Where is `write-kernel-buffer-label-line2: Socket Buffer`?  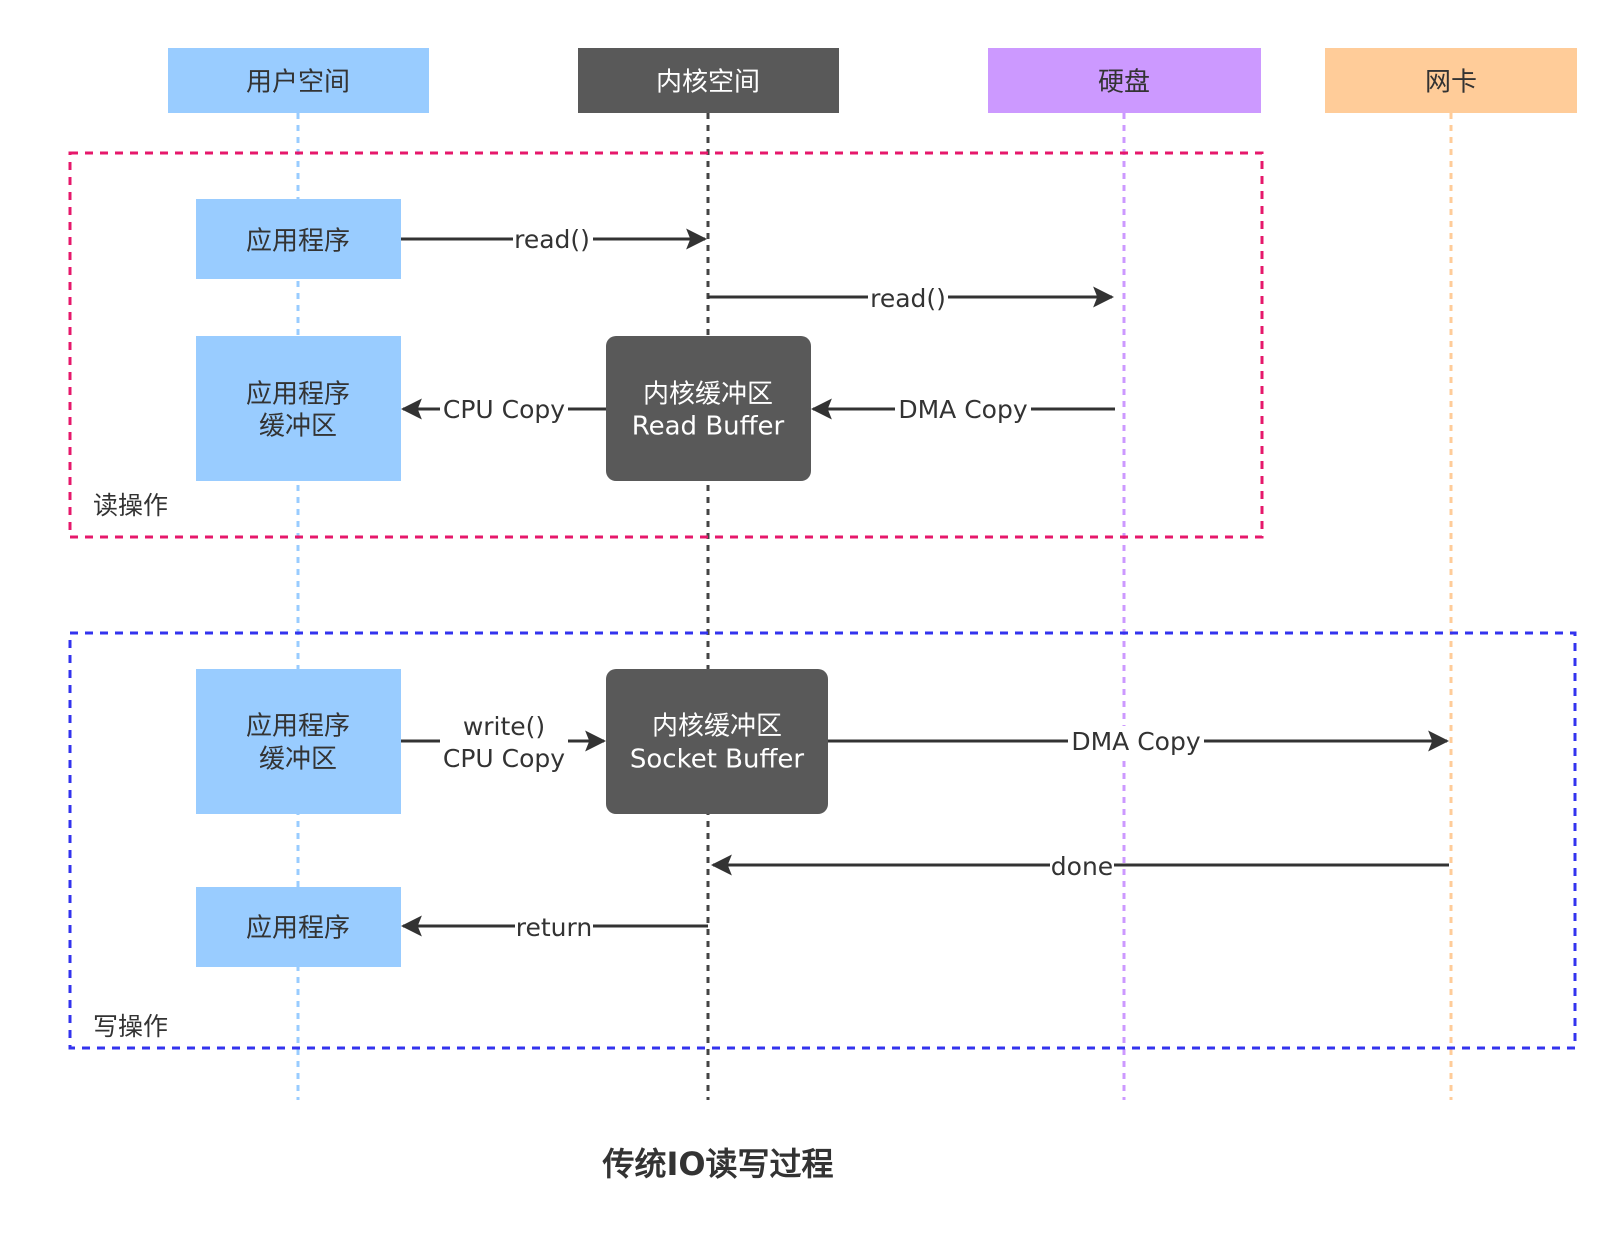 write-kernel-buffer-label-line2: Socket Buffer is located at coordinates (717, 760).